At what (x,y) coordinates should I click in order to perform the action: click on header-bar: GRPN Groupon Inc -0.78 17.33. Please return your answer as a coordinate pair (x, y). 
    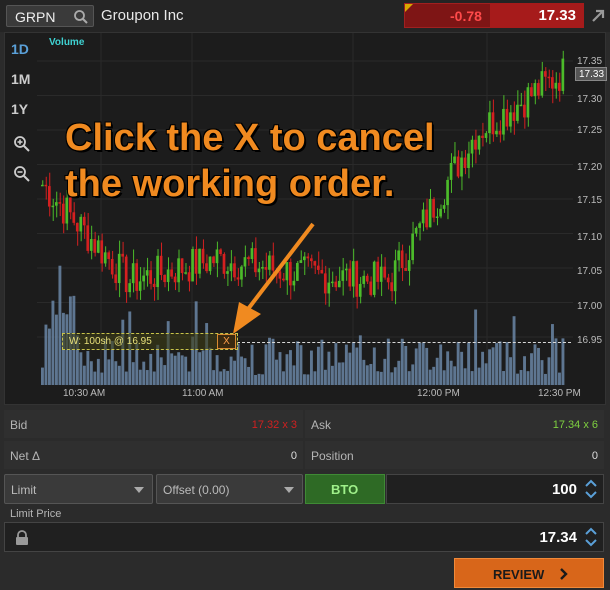
    Looking at the image, I should click on (305, 16).